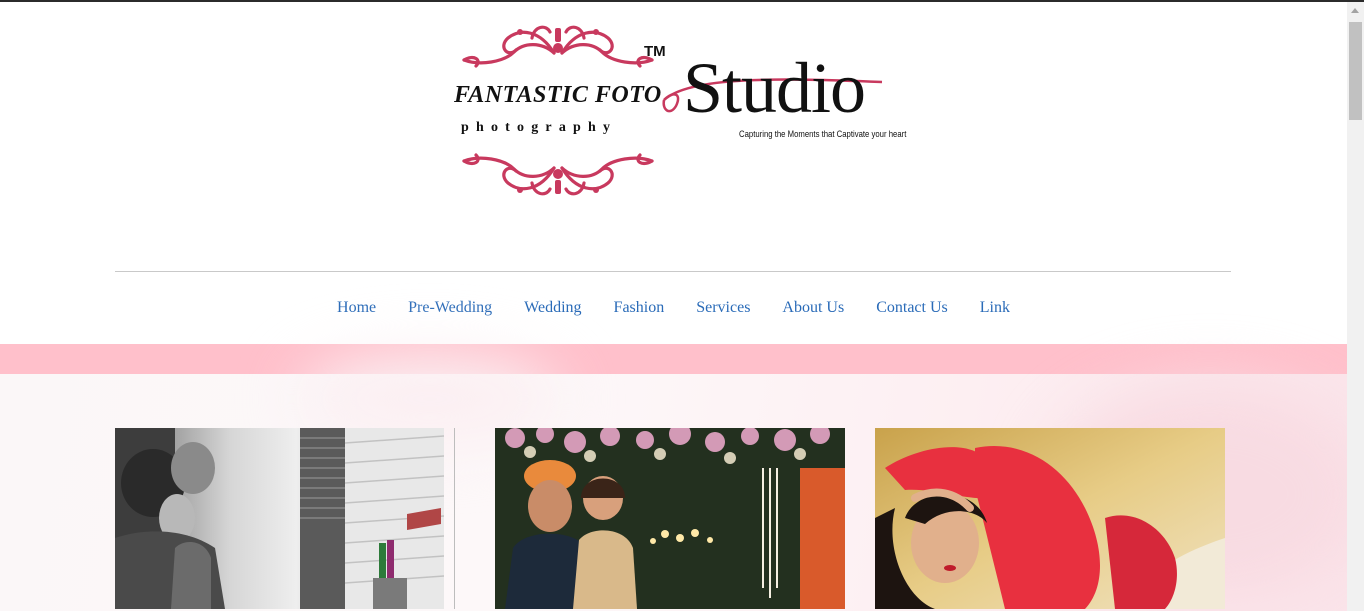 The image size is (1364, 611). I want to click on photo-border, so click(454, 518).